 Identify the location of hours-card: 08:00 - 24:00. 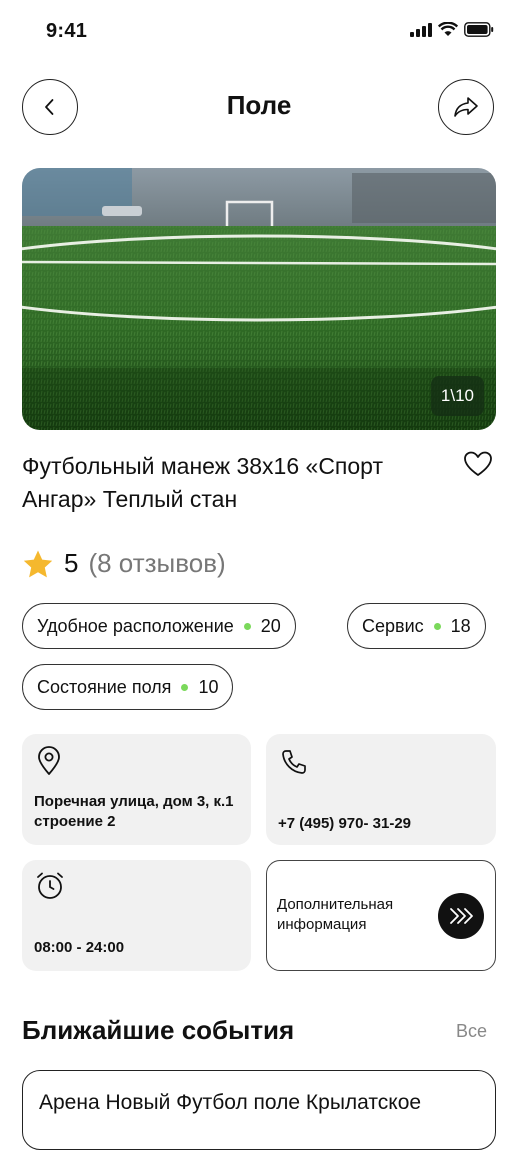
(136, 915).